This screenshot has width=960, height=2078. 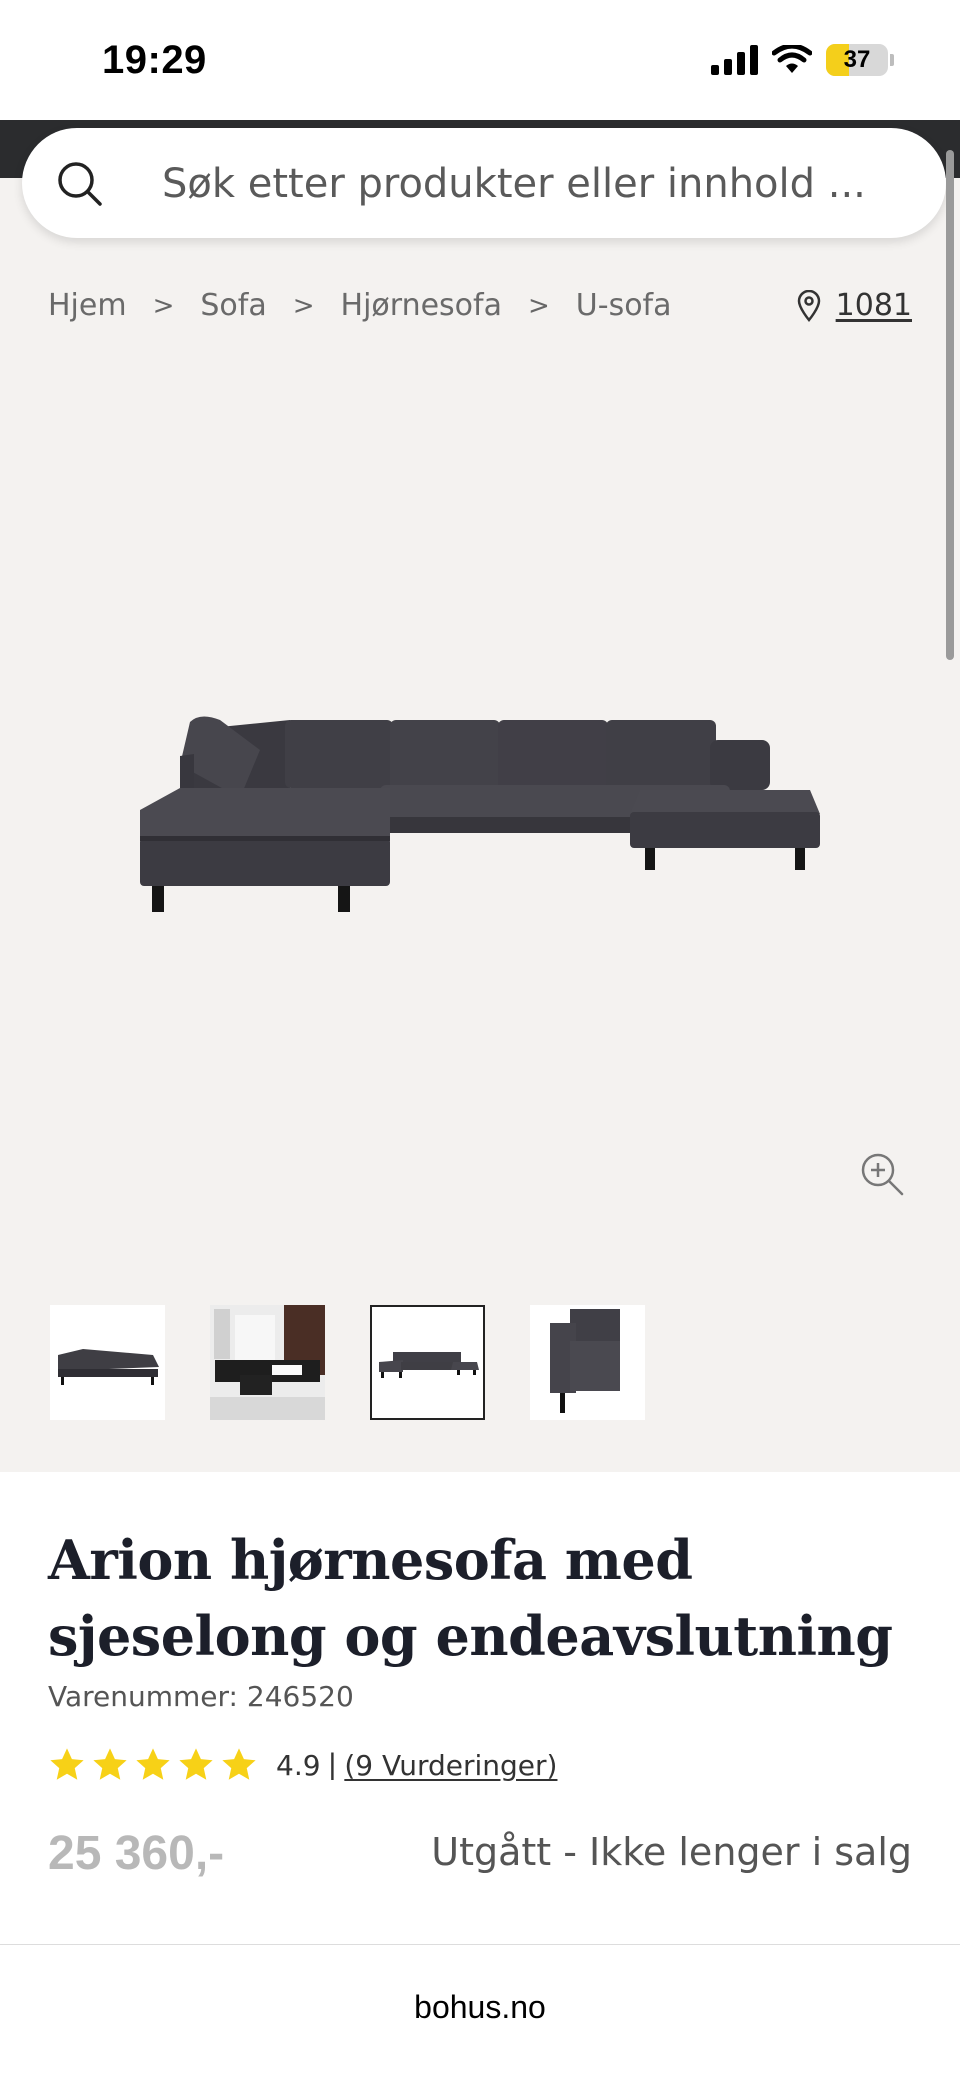 What do you see at coordinates (950, 405) in the screenshot?
I see `page-scrollbar` at bounding box center [950, 405].